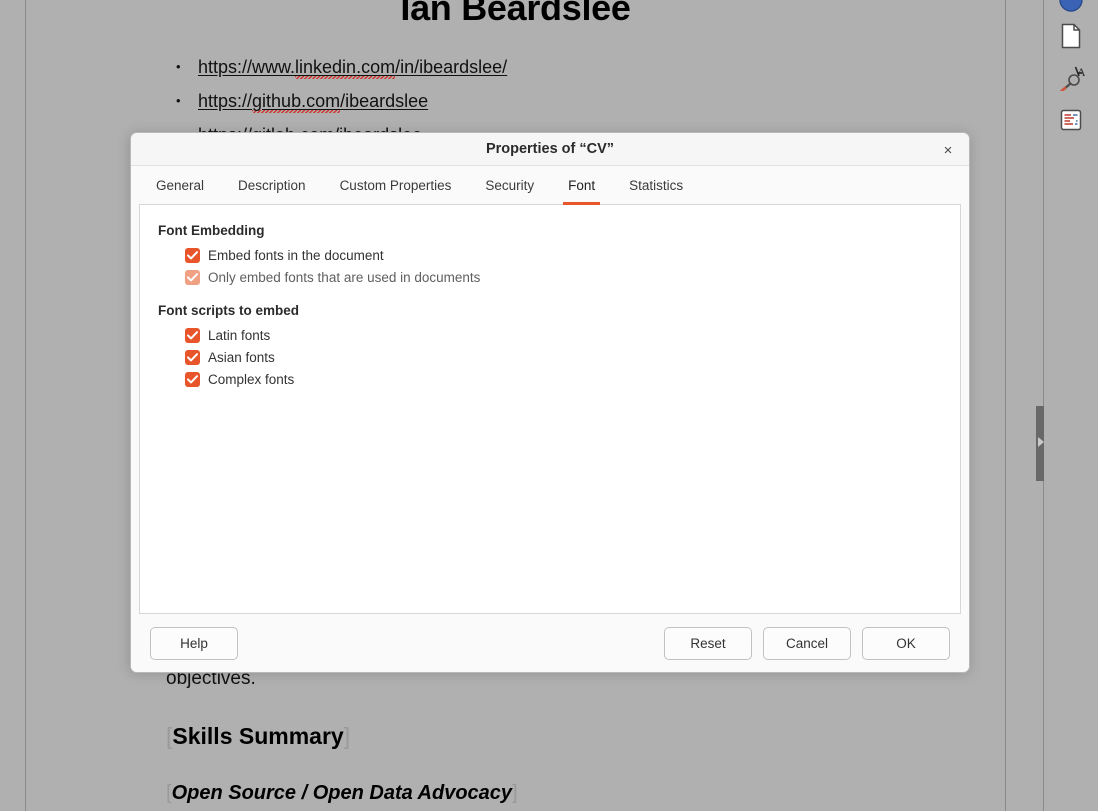 The image size is (1098, 811). I want to click on checkbox-label: Asian fonts, so click(241, 357).